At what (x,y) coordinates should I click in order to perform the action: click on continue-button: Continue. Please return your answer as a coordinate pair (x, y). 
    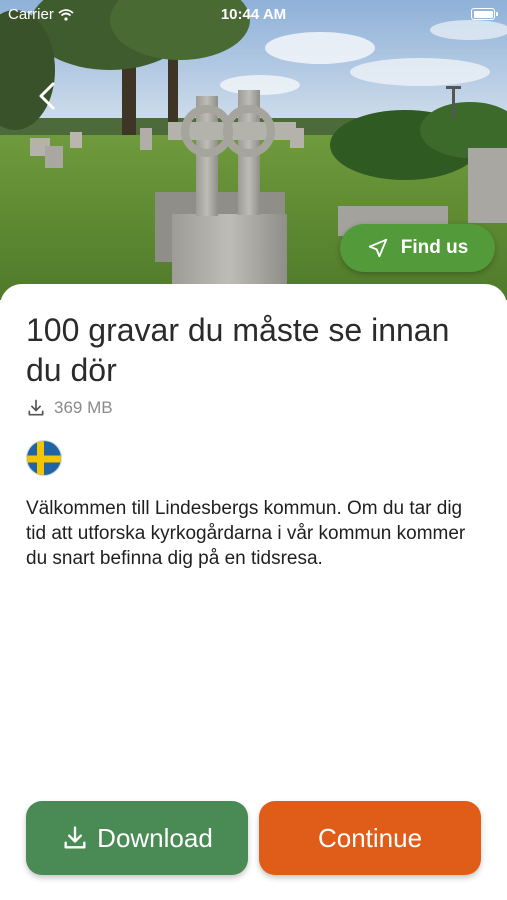
    Looking at the image, I should click on (370, 838).